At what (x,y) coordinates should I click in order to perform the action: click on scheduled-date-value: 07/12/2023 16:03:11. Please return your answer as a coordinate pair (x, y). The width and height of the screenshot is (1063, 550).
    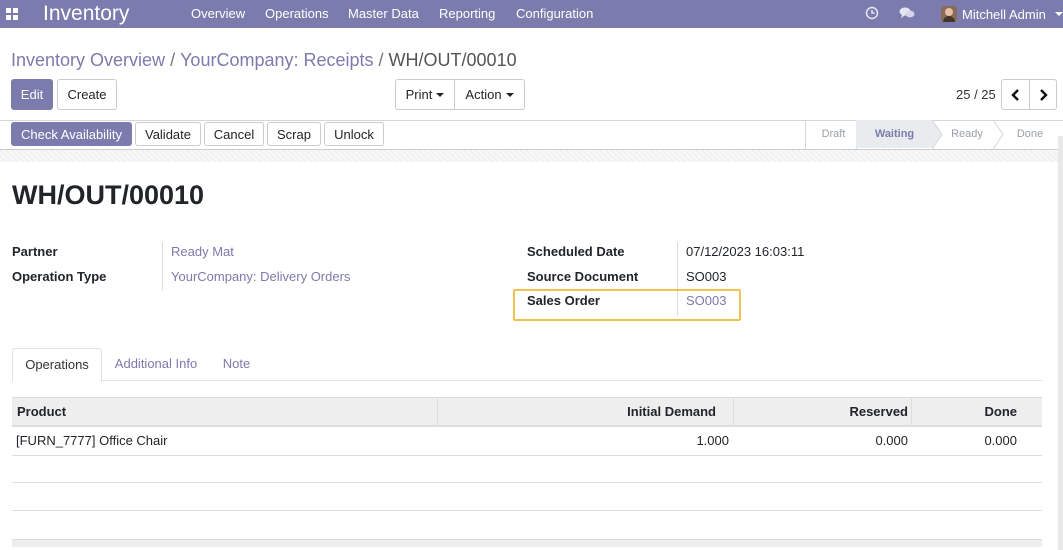
    Looking at the image, I should click on (745, 251).